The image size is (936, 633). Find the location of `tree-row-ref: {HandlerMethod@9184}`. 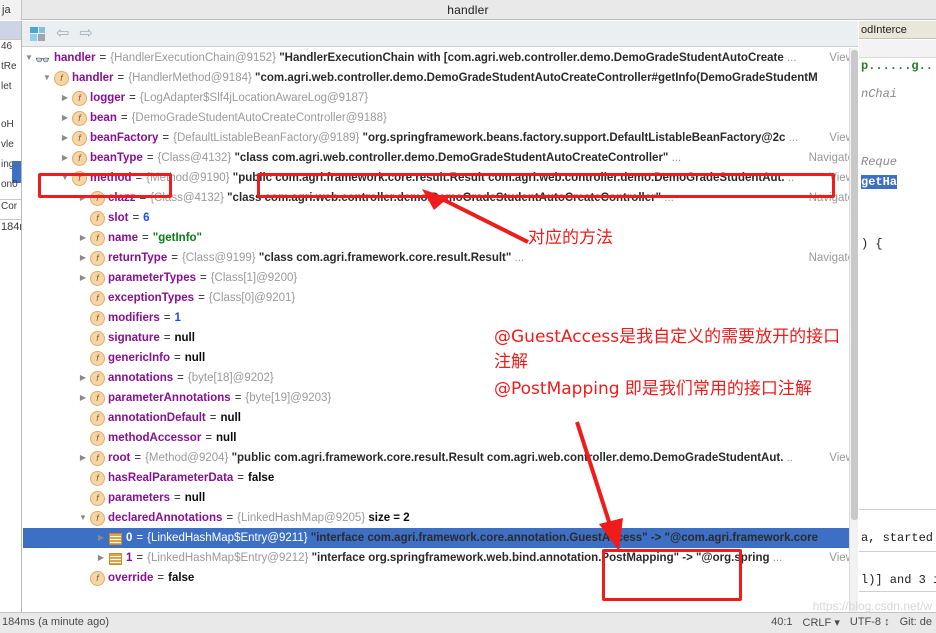

tree-row-ref: {HandlerMethod@9184} is located at coordinates (192, 78).